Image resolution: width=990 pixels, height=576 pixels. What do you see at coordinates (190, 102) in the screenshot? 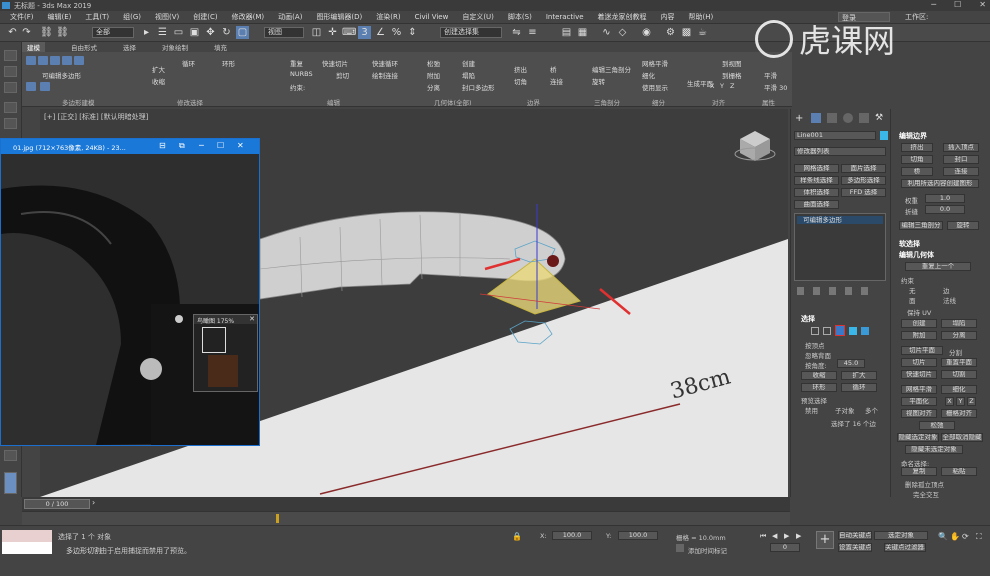
I see `group-modify-selection: 修改选择` at bounding box center [190, 102].